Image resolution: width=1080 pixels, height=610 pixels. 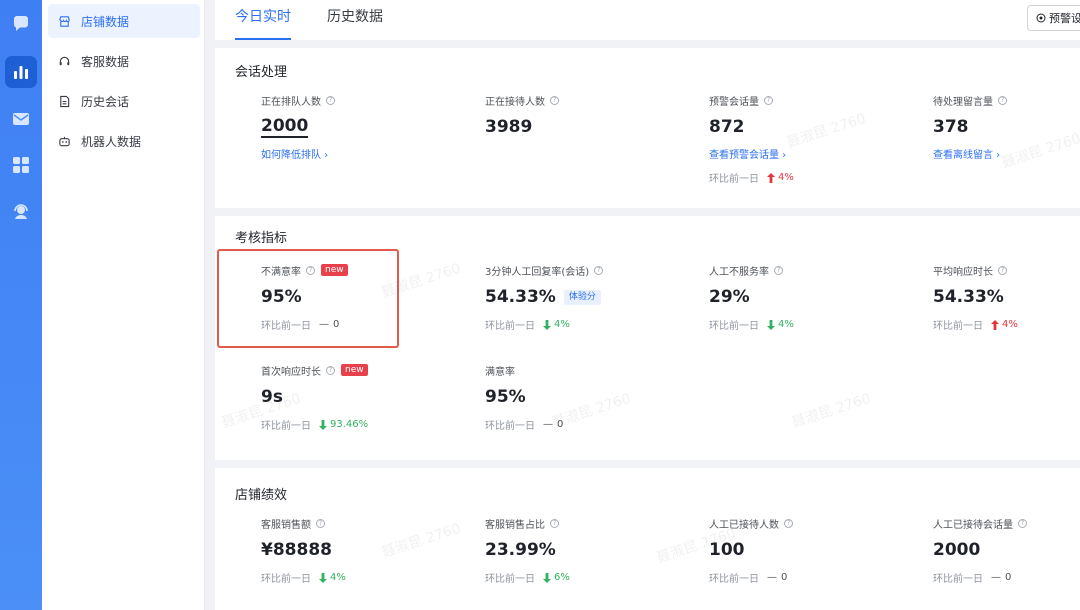 What do you see at coordinates (505, 397) in the screenshot?
I see `metric-value: 95%` at bounding box center [505, 397].